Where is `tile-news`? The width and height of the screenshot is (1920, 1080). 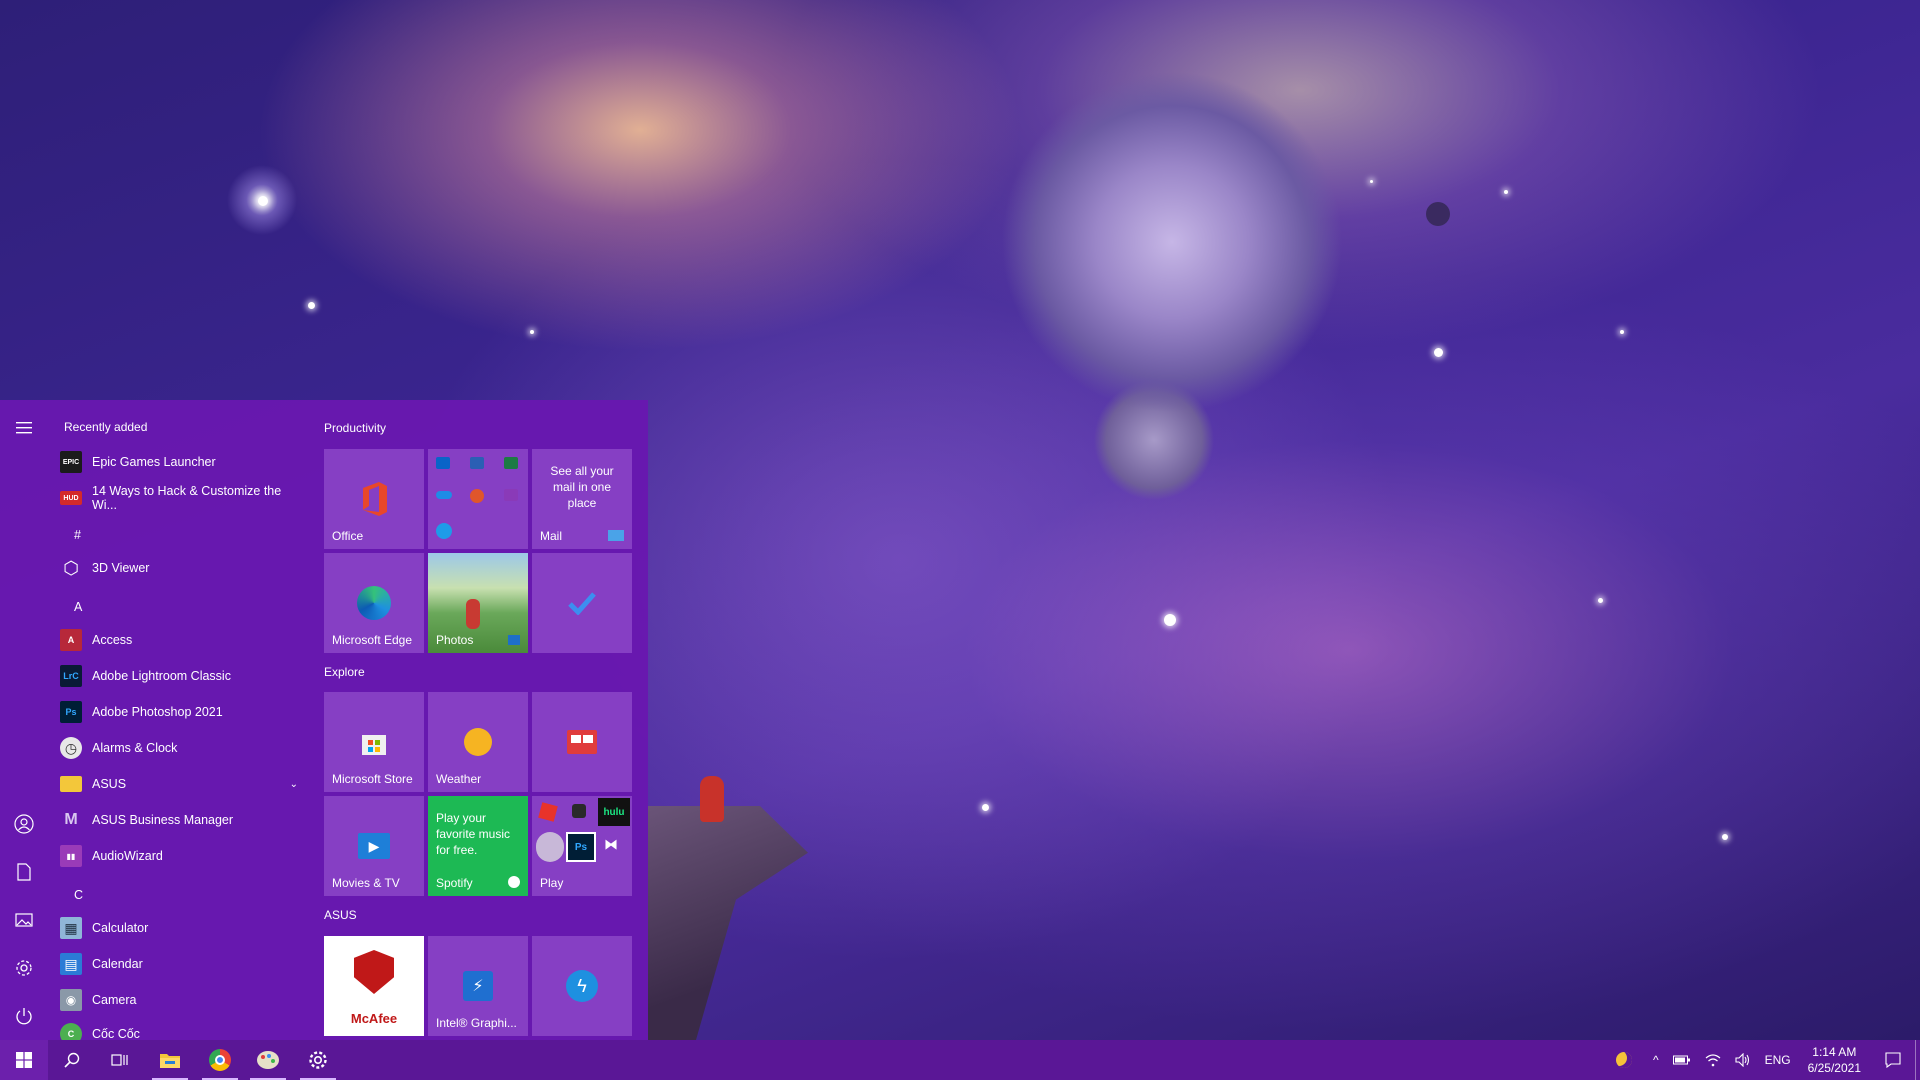
tile-news is located at coordinates (582, 742).